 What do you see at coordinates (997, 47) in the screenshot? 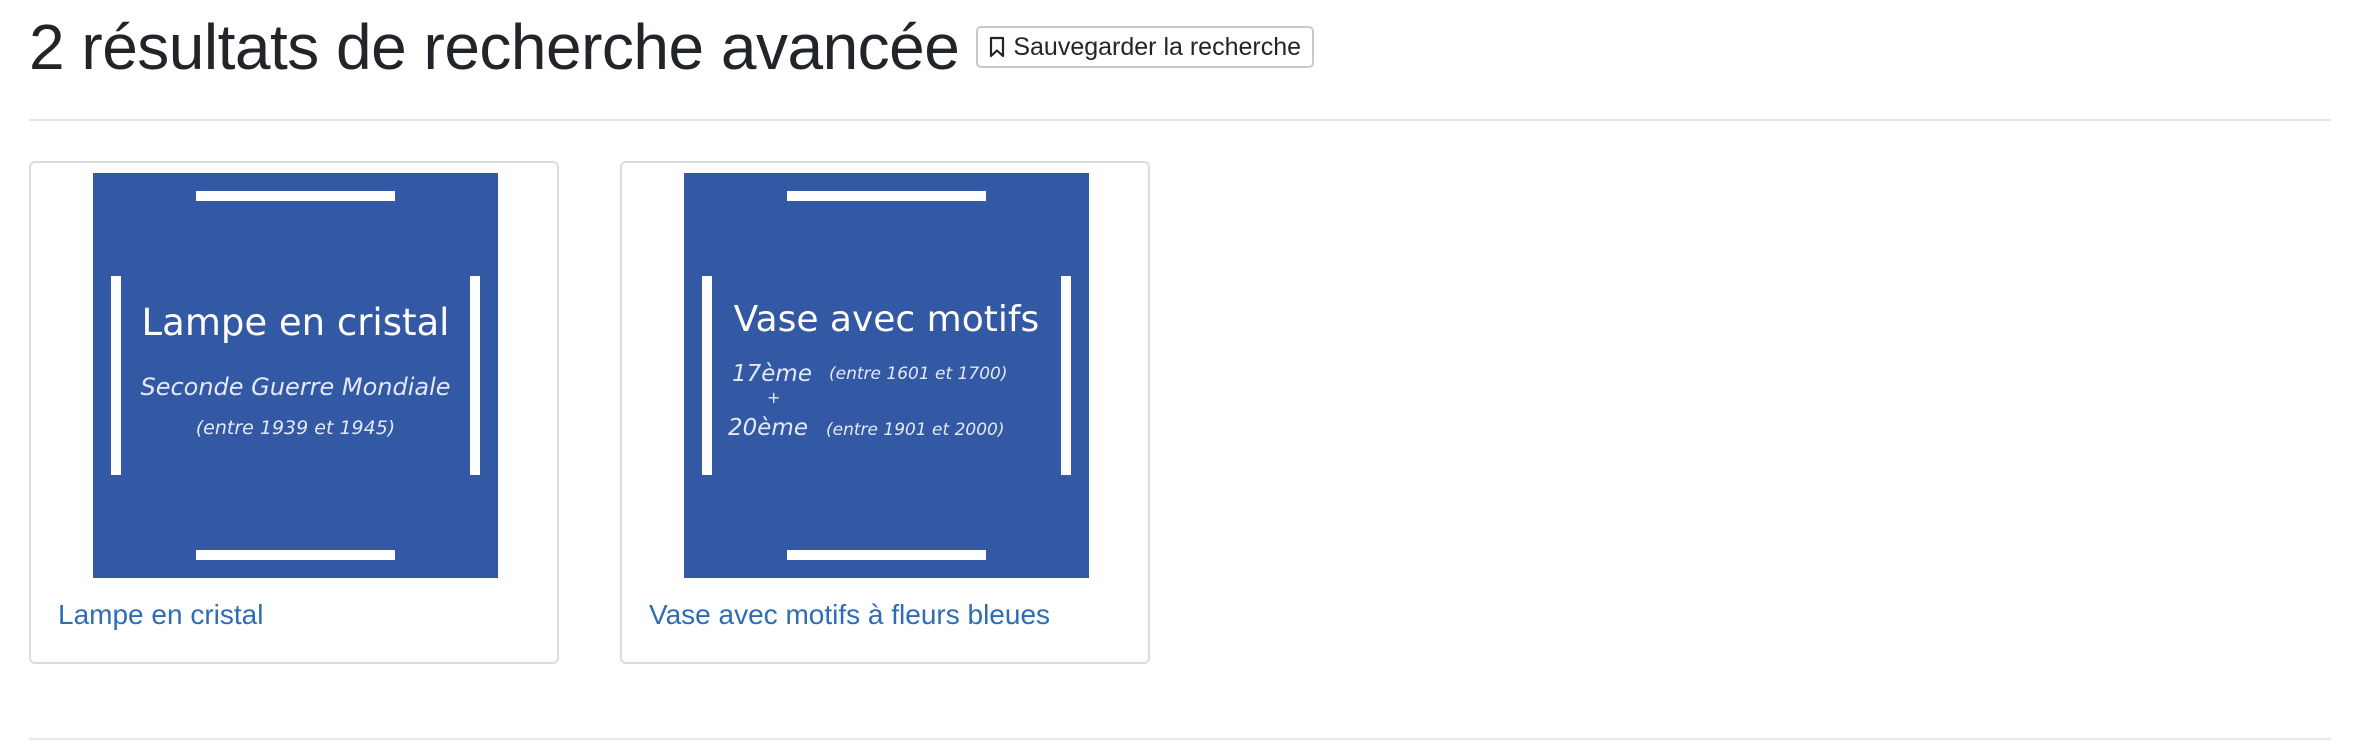
I see `bookmark-icon` at bounding box center [997, 47].